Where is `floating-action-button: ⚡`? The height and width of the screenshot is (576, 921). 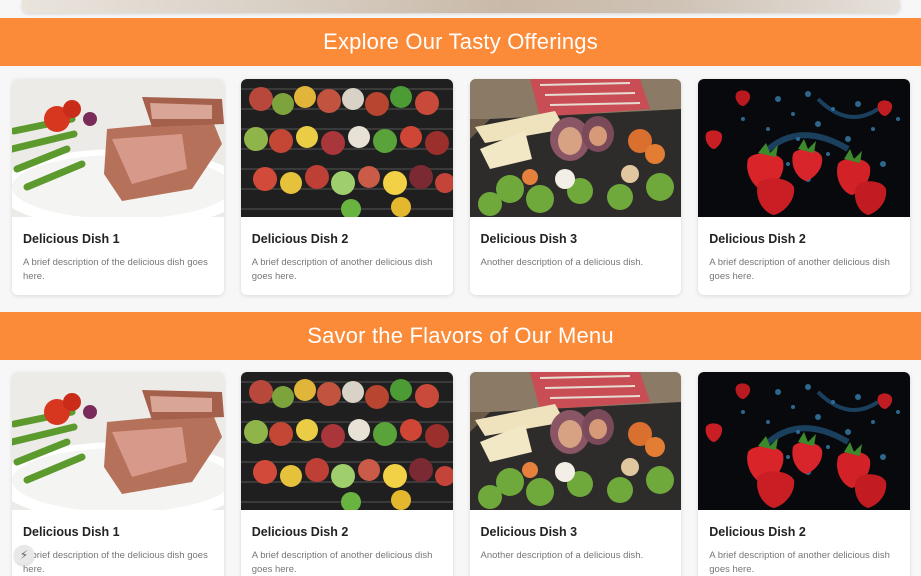 floating-action-button: ⚡ is located at coordinates (24, 555).